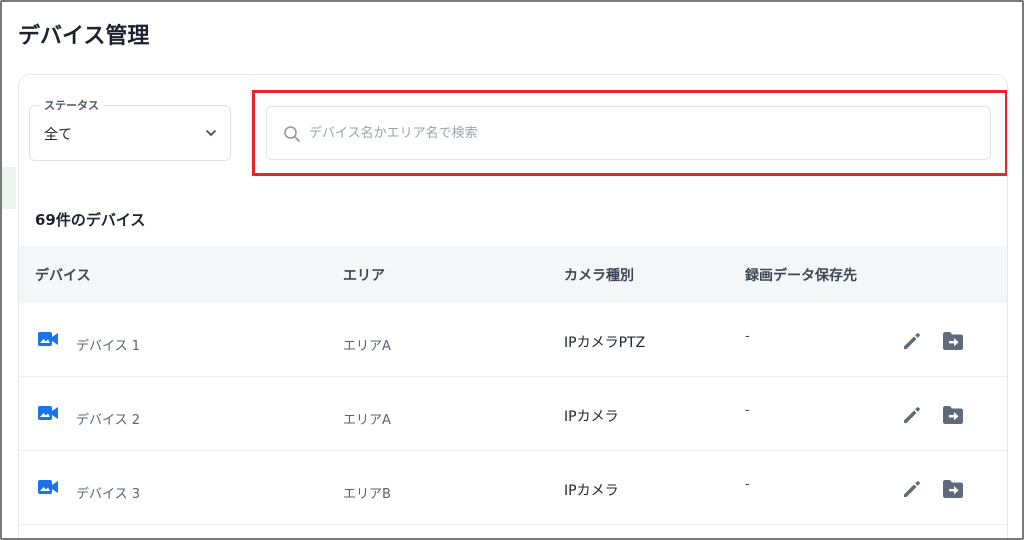 The height and width of the screenshot is (540, 1024). What do you see at coordinates (367, 494) in the screenshot?
I see `area-name: エリアB` at bounding box center [367, 494].